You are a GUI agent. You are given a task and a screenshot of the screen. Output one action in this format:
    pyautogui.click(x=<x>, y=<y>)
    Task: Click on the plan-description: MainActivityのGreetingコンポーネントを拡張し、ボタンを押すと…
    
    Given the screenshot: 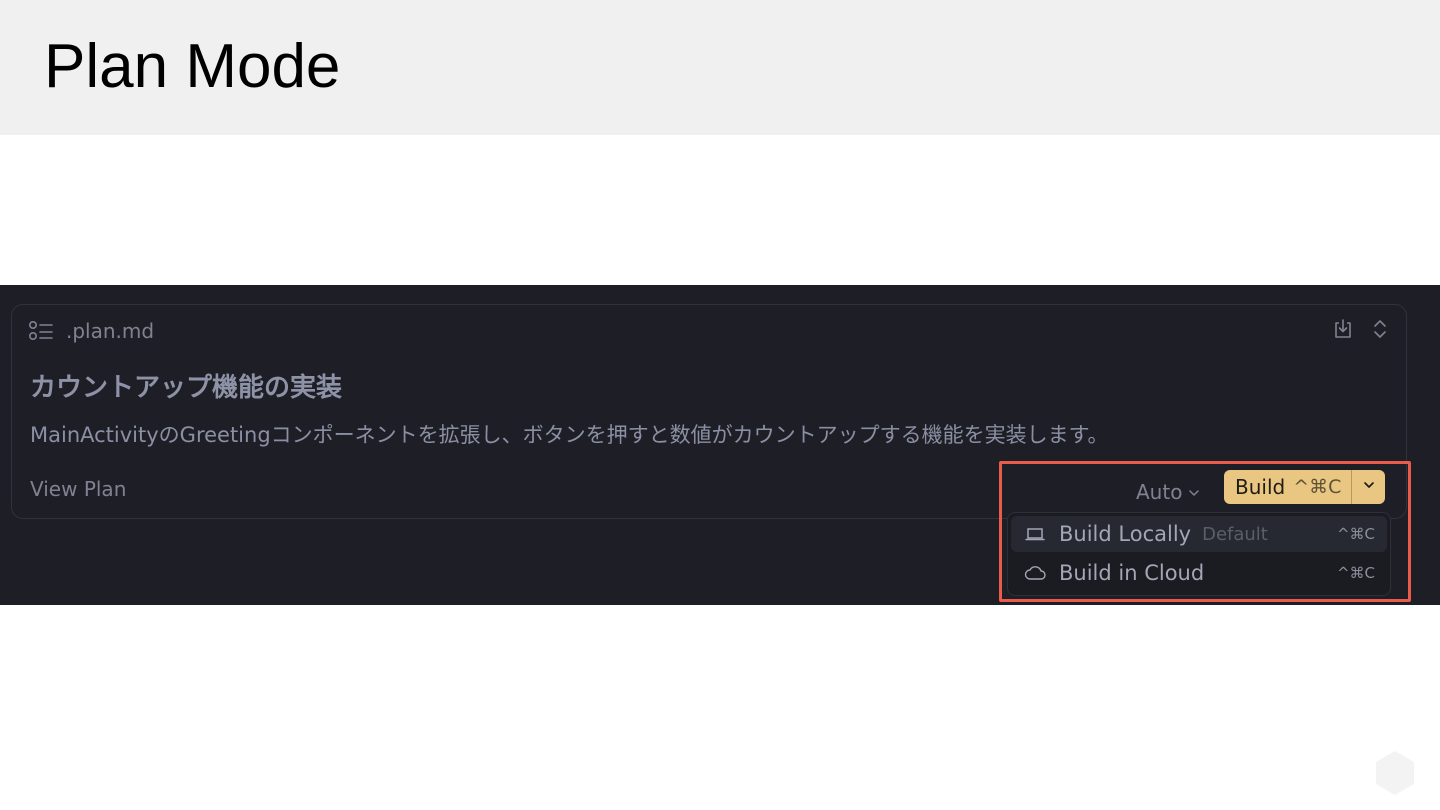 What is the action you would take?
    pyautogui.click(x=569, y=435)
    